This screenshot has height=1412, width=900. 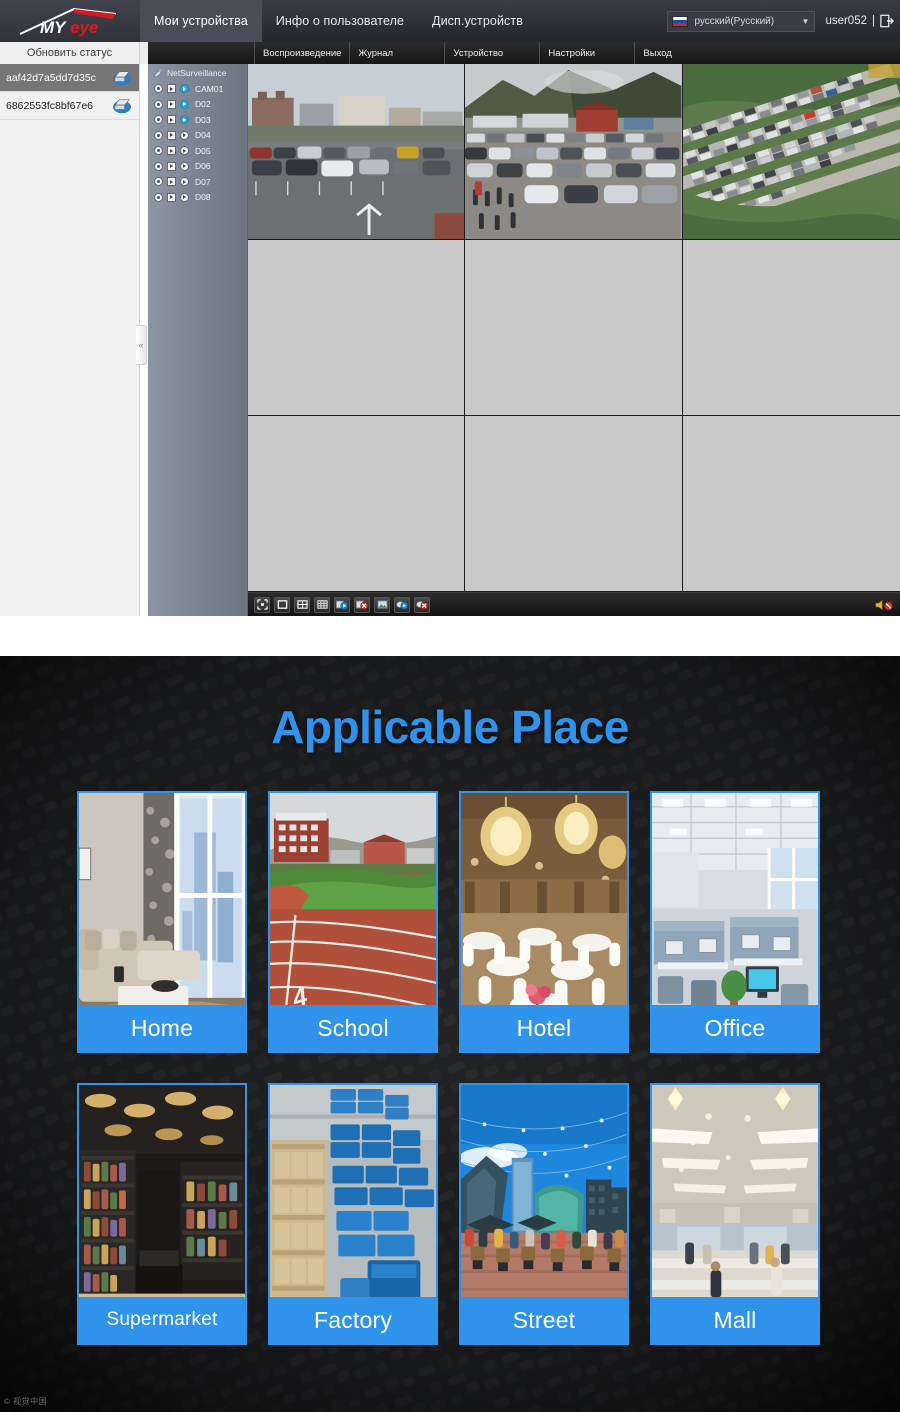 What do you see at coordinates (197, 198) in the screenshot?
I see `channel-row: D08` at bounding box center [197, 198].